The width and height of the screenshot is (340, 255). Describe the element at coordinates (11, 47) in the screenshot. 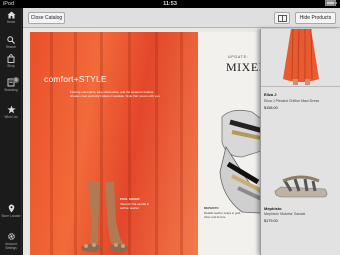

I see `sidebar-item-label: Search` at that location.